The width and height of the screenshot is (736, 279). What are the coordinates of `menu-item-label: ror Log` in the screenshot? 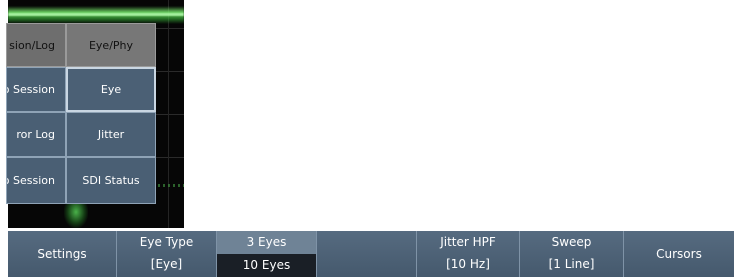 It's located at (35, 134).